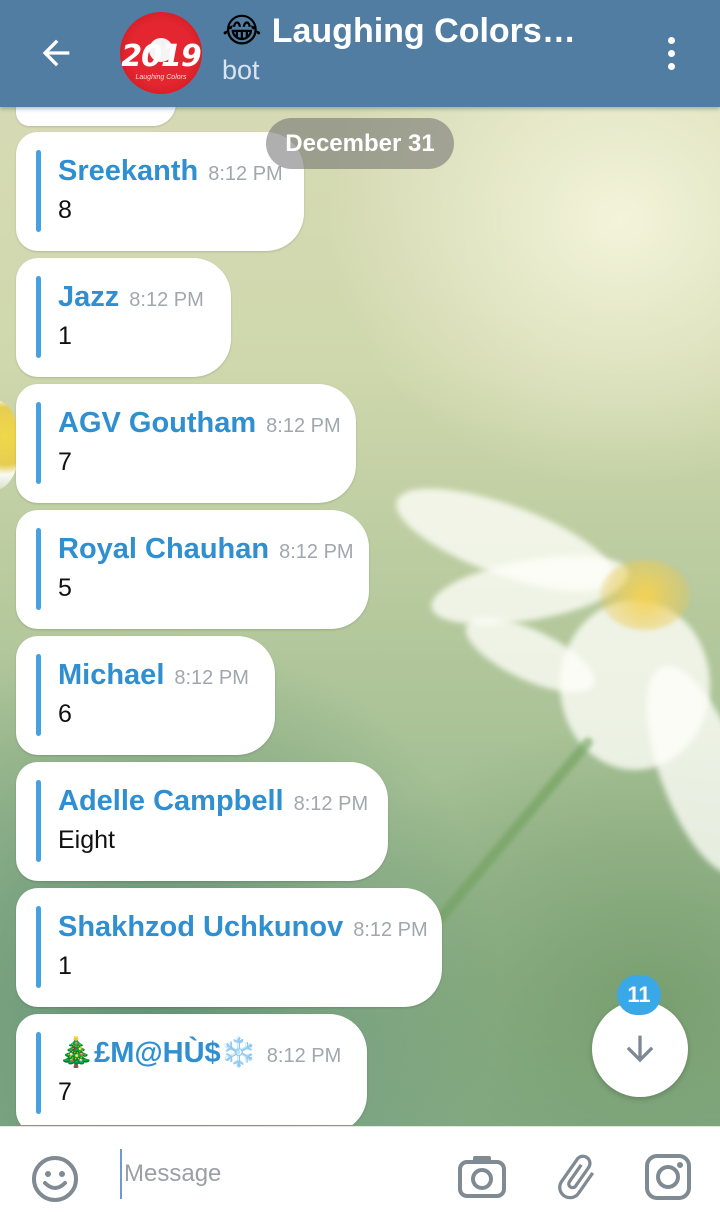  I want to click on camera-icon, so click(482, 1177).